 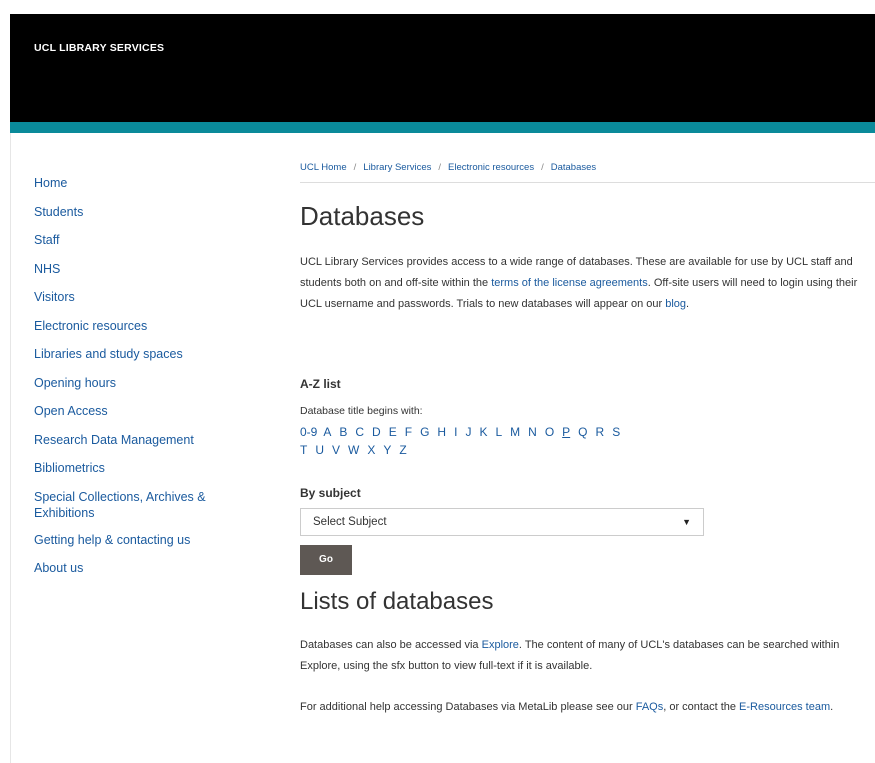 I want to click on az-letter-e: E, so click(x=393, y=432).